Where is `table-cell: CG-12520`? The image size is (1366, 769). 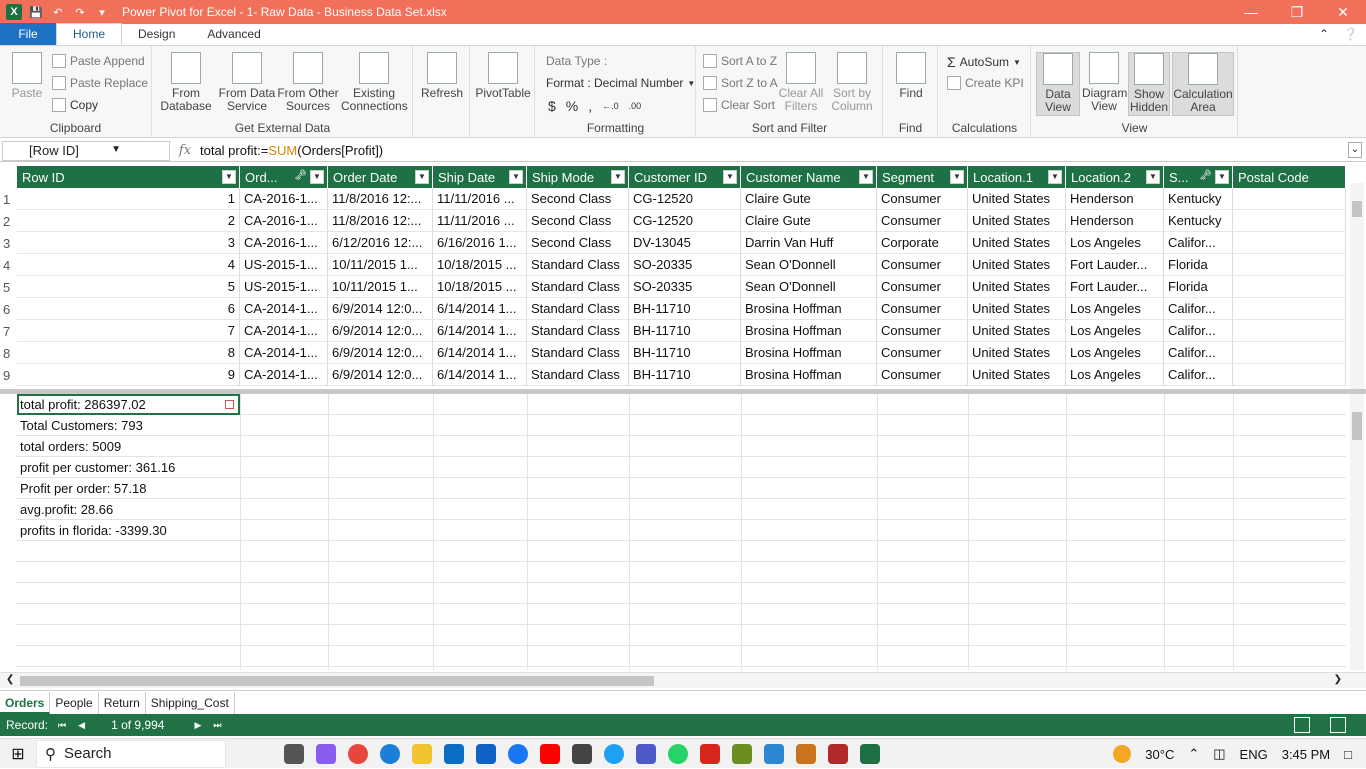 table-cell: CG-12520 is located at coordinates (685, 221).